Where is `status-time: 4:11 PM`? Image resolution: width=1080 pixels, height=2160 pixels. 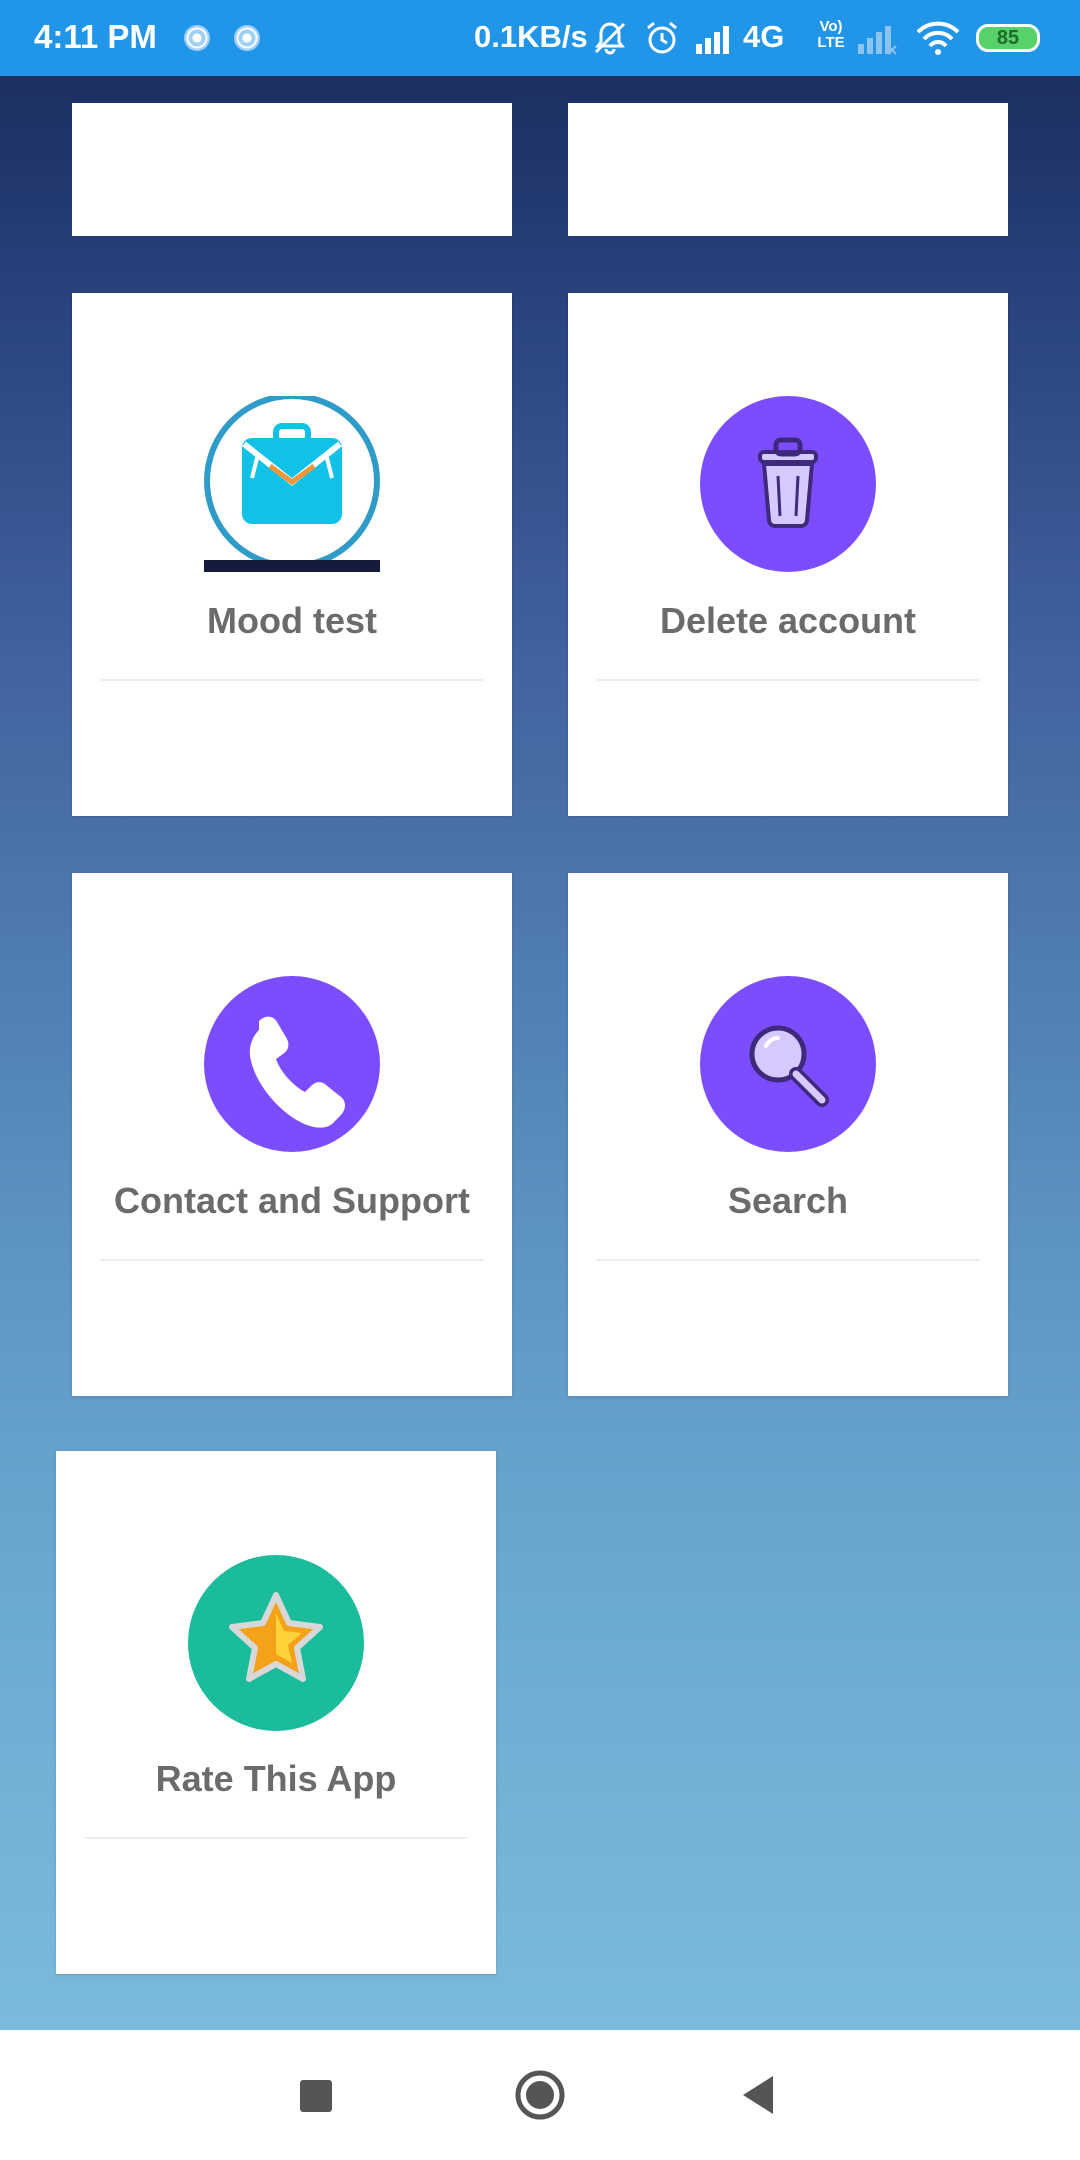
status-time: 4:11 PM is located at coordinates (95, 36).